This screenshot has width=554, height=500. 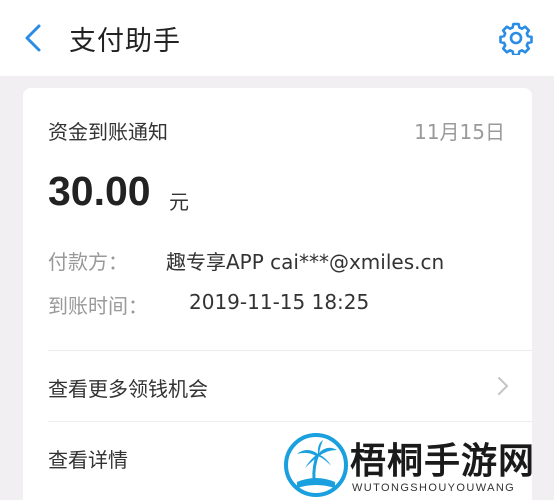 I want to click on notice-date: 11月15日, so click(x=459, y=132).